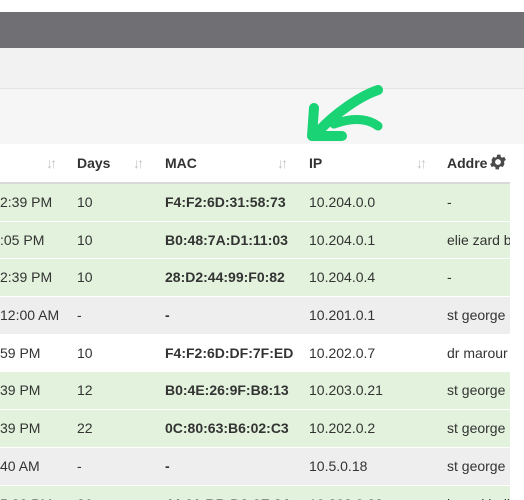  What do you see at coordinates (315, 163) in the screenshot?
I see `column-header-ip: IP` at bounding box center [315, 163].